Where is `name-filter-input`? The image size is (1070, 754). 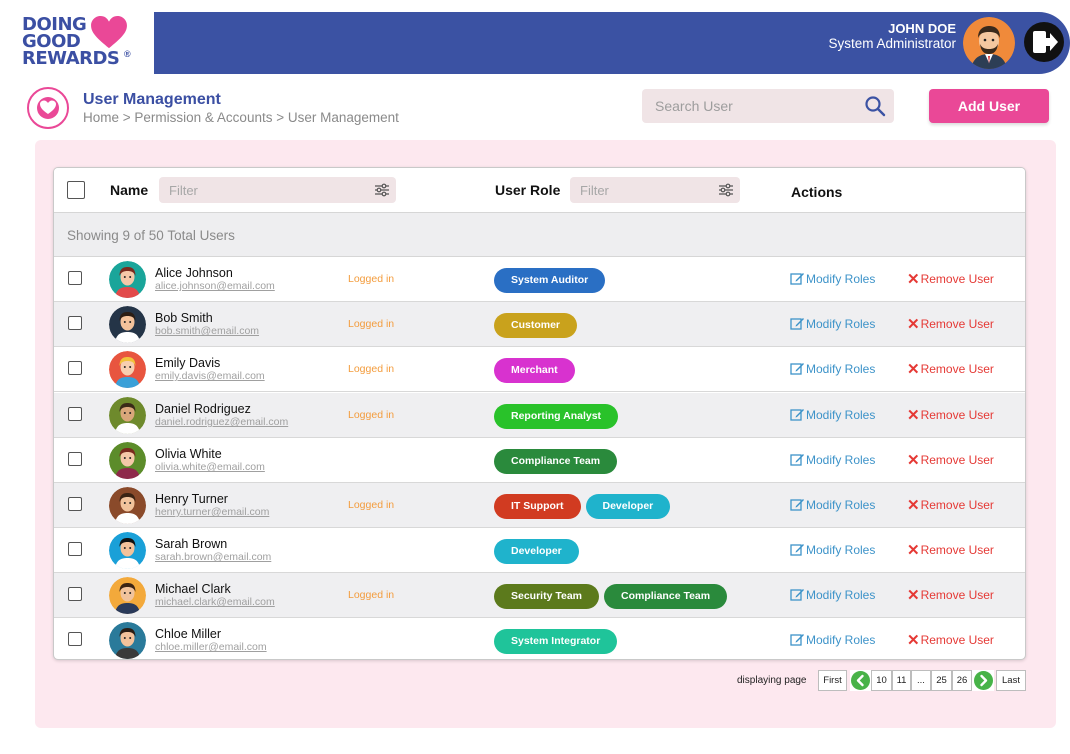
name-filter-input is located at coordinates (277, 190).